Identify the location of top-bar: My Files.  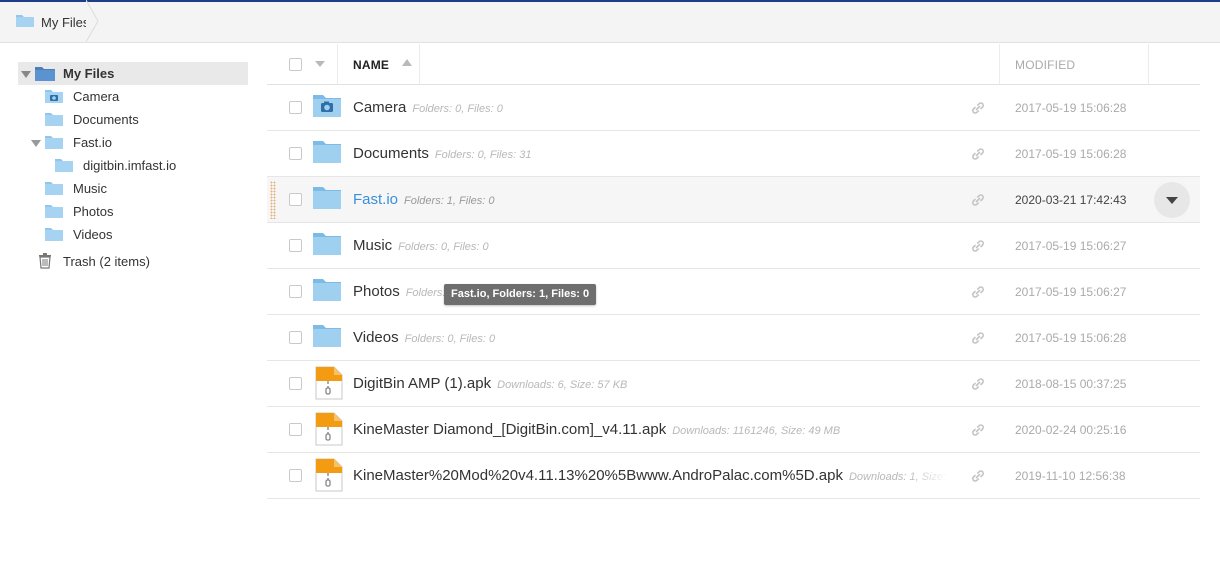
(610, 21).